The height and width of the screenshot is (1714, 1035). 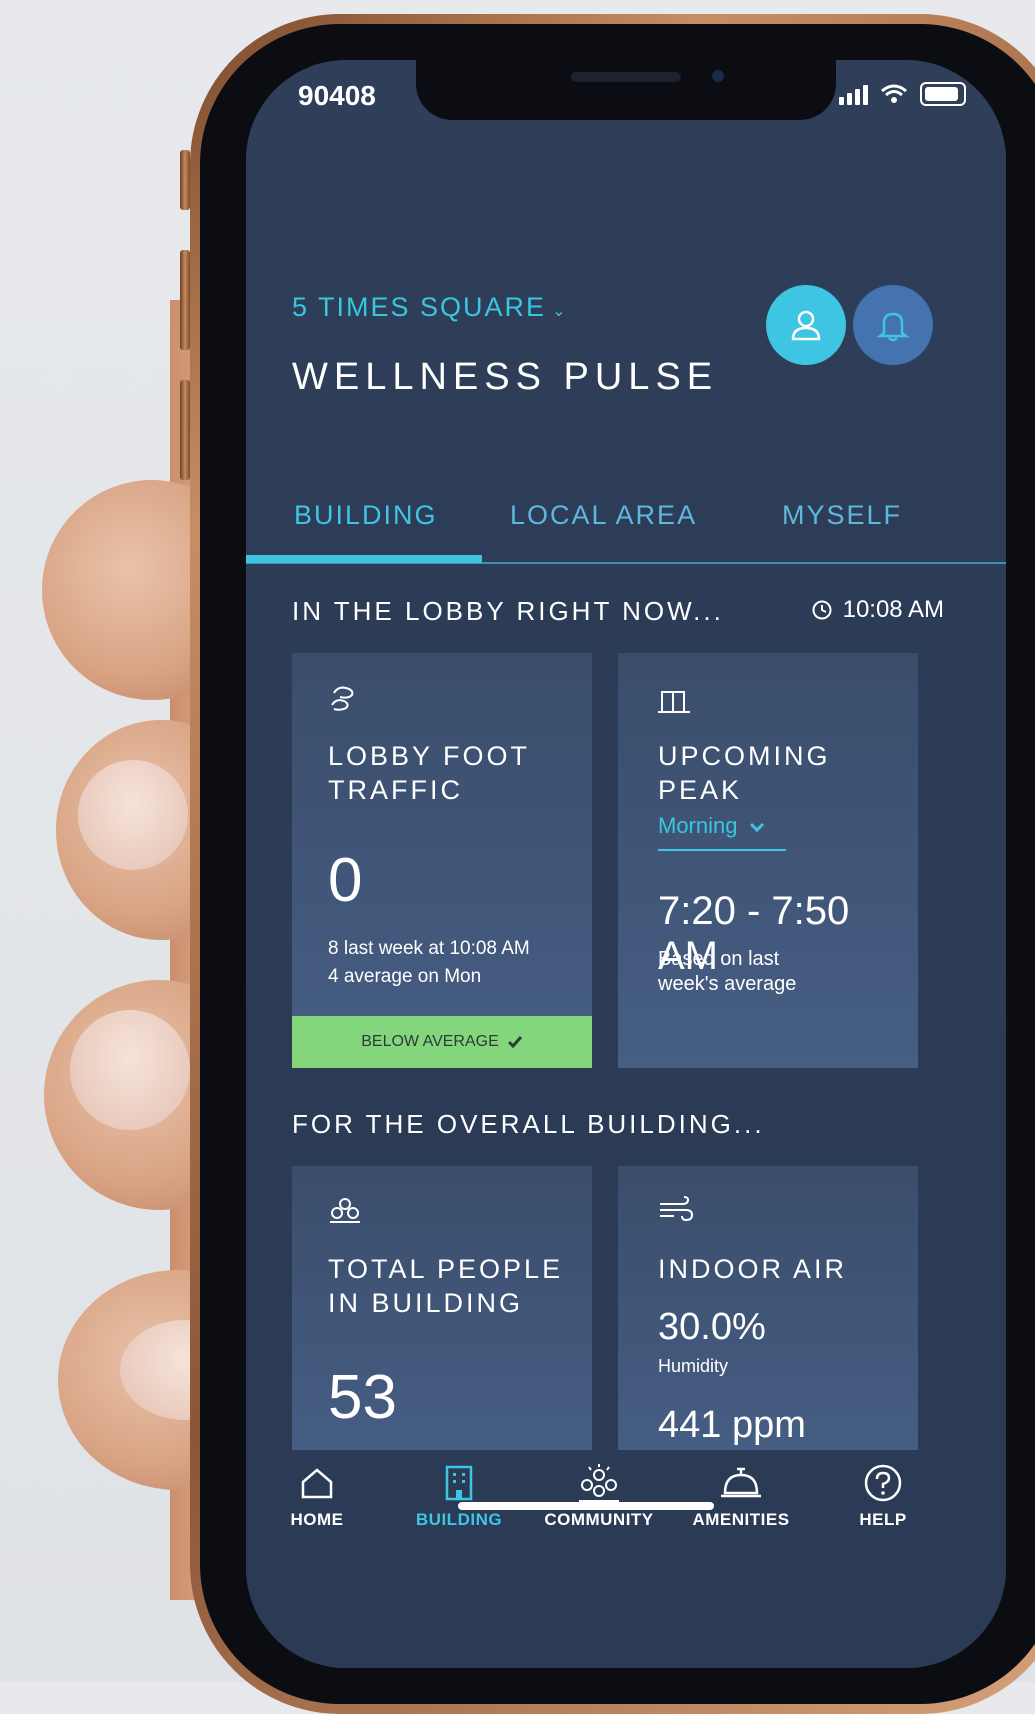 What do you see at coordinates (741, 1519) in the screenshot?
I see `nav-amenities-label: AMENITIES` at bounding box center [741, 1519].